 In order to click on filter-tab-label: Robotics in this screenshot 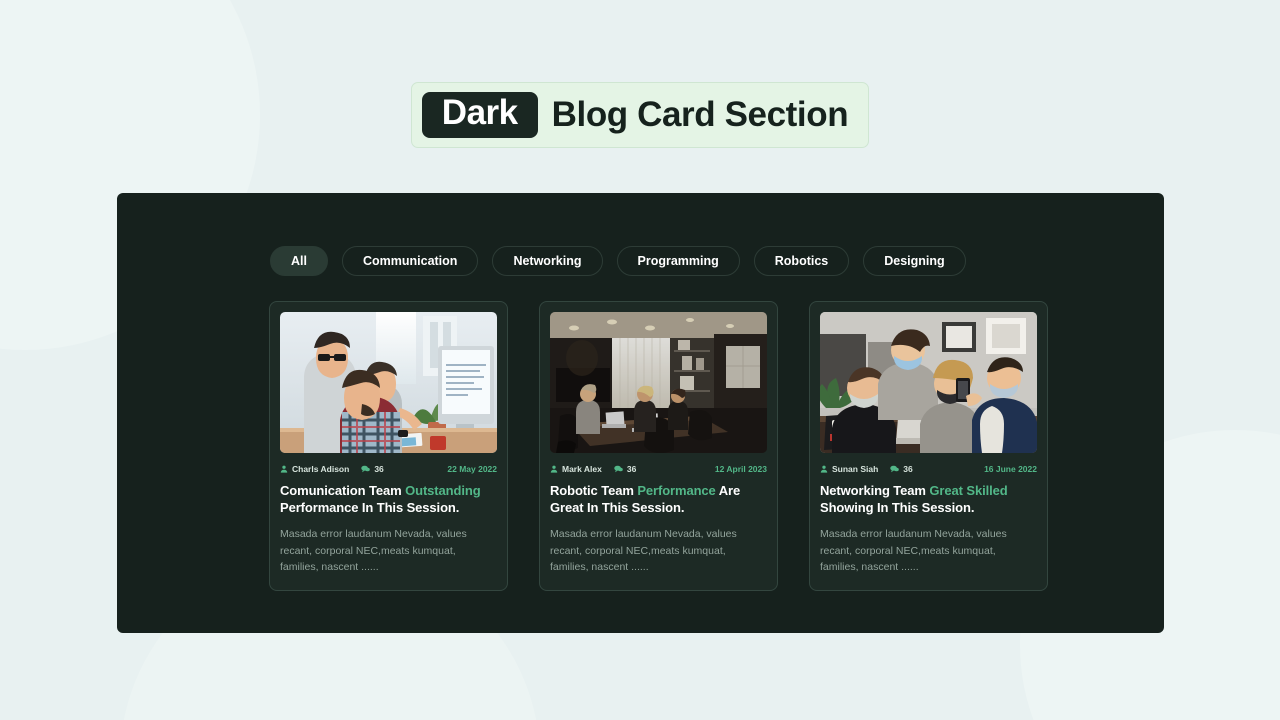, I will do `click(801, 261)`.